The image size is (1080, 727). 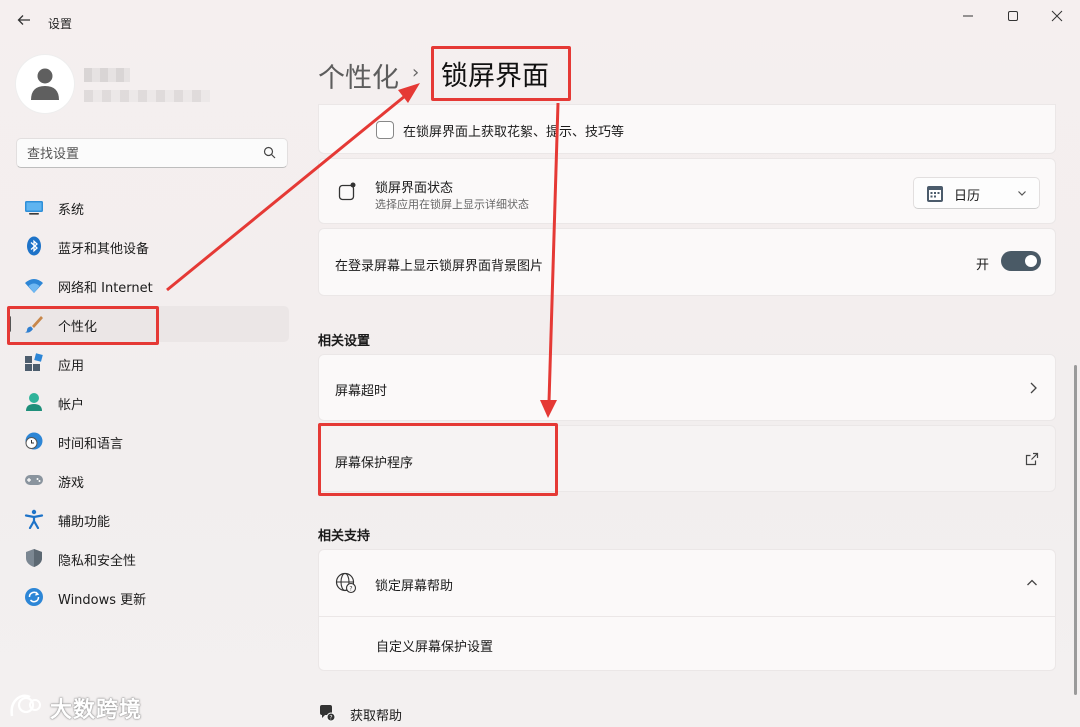 I want to click on close-icon, so click(x=1057, y=16).